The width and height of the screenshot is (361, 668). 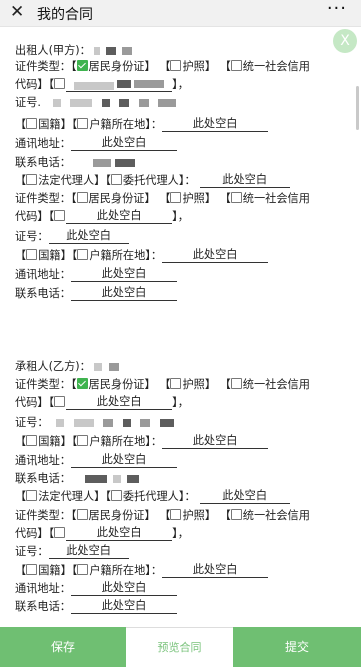 I want to click on submit-button: 提交, so click(x=297, y=647).